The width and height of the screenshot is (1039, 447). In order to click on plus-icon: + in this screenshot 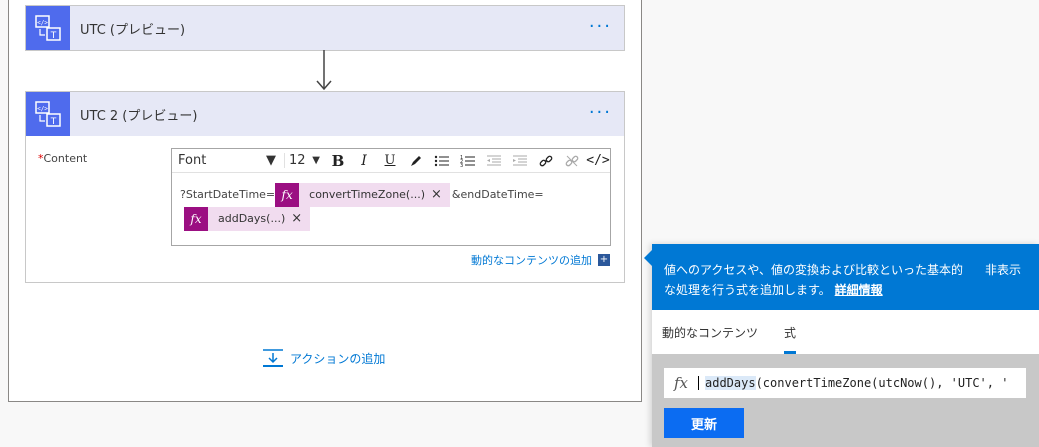, I will do `click(604, 260)`.